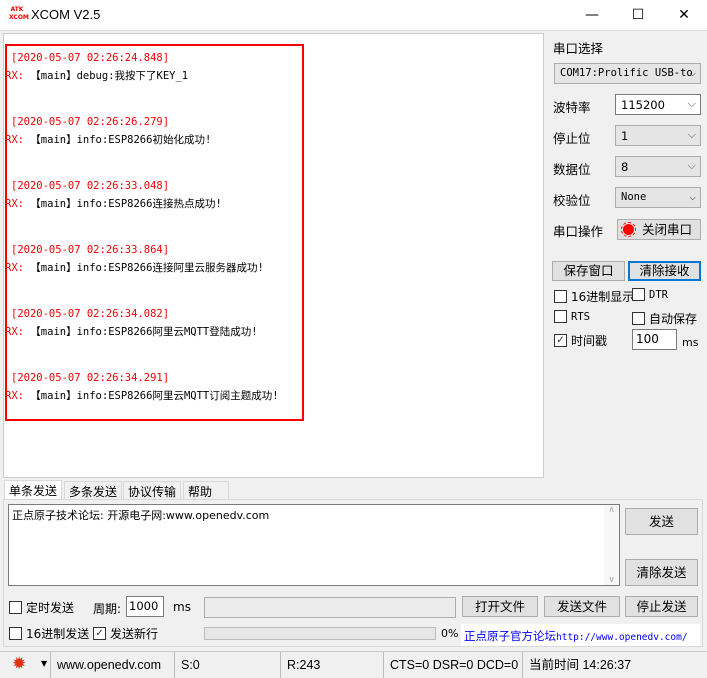  I want to click on file-path-field, so click(330, 607).